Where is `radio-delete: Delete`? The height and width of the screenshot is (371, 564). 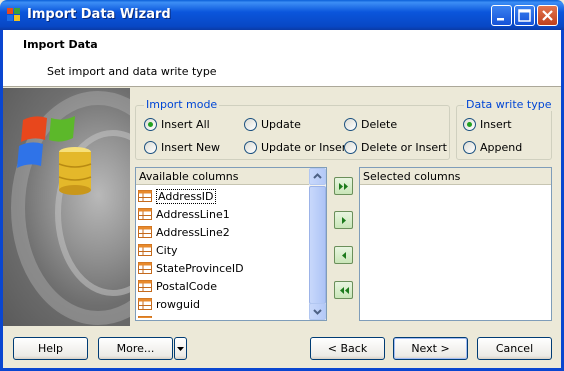
radio-delete: Delete is located at coordinates (370, 124).